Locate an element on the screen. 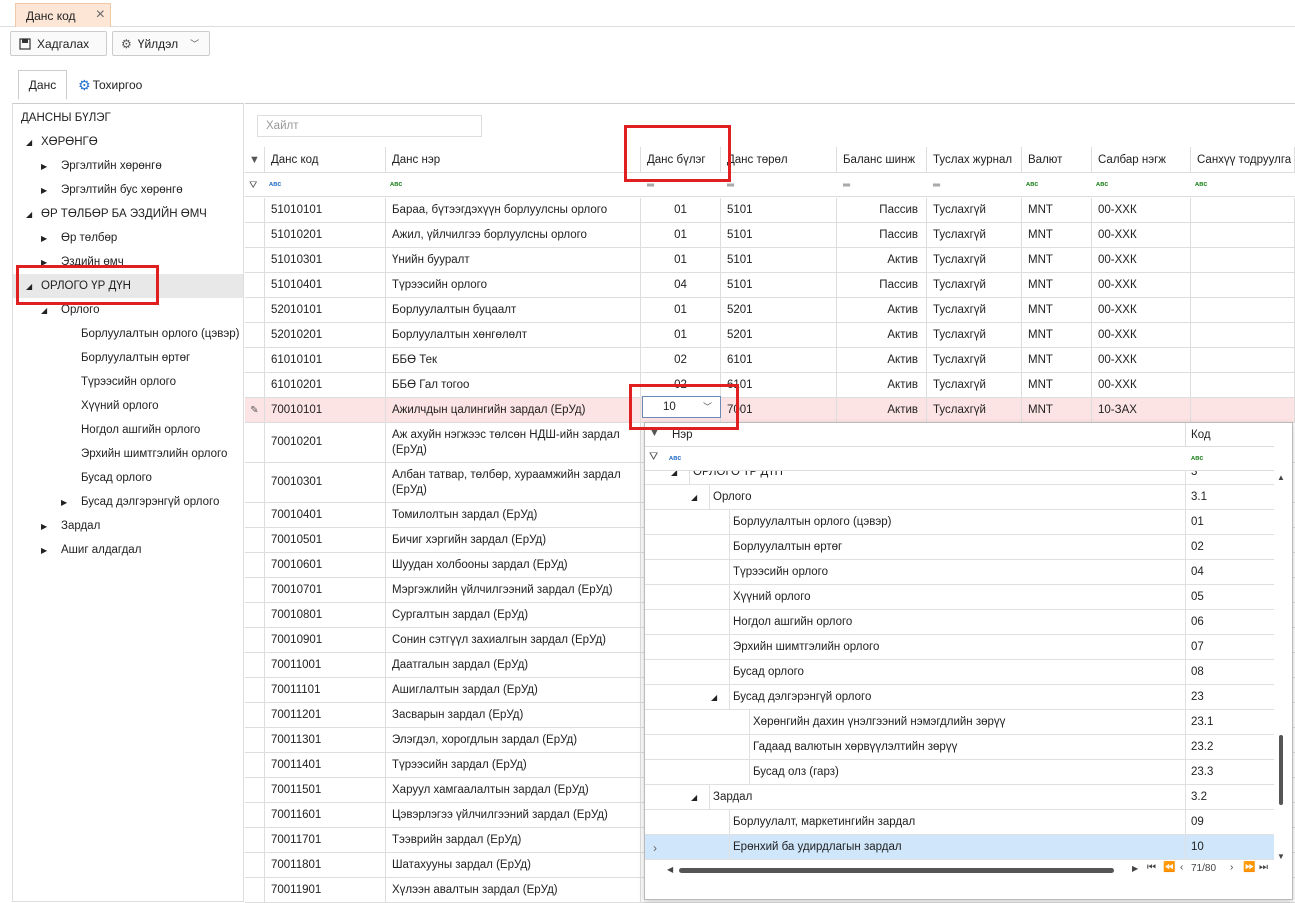 The height and width of the screenshot is (903, 1295). vertical-scrollbar: ▲ ▼ is located at coordinates (1282, 667).